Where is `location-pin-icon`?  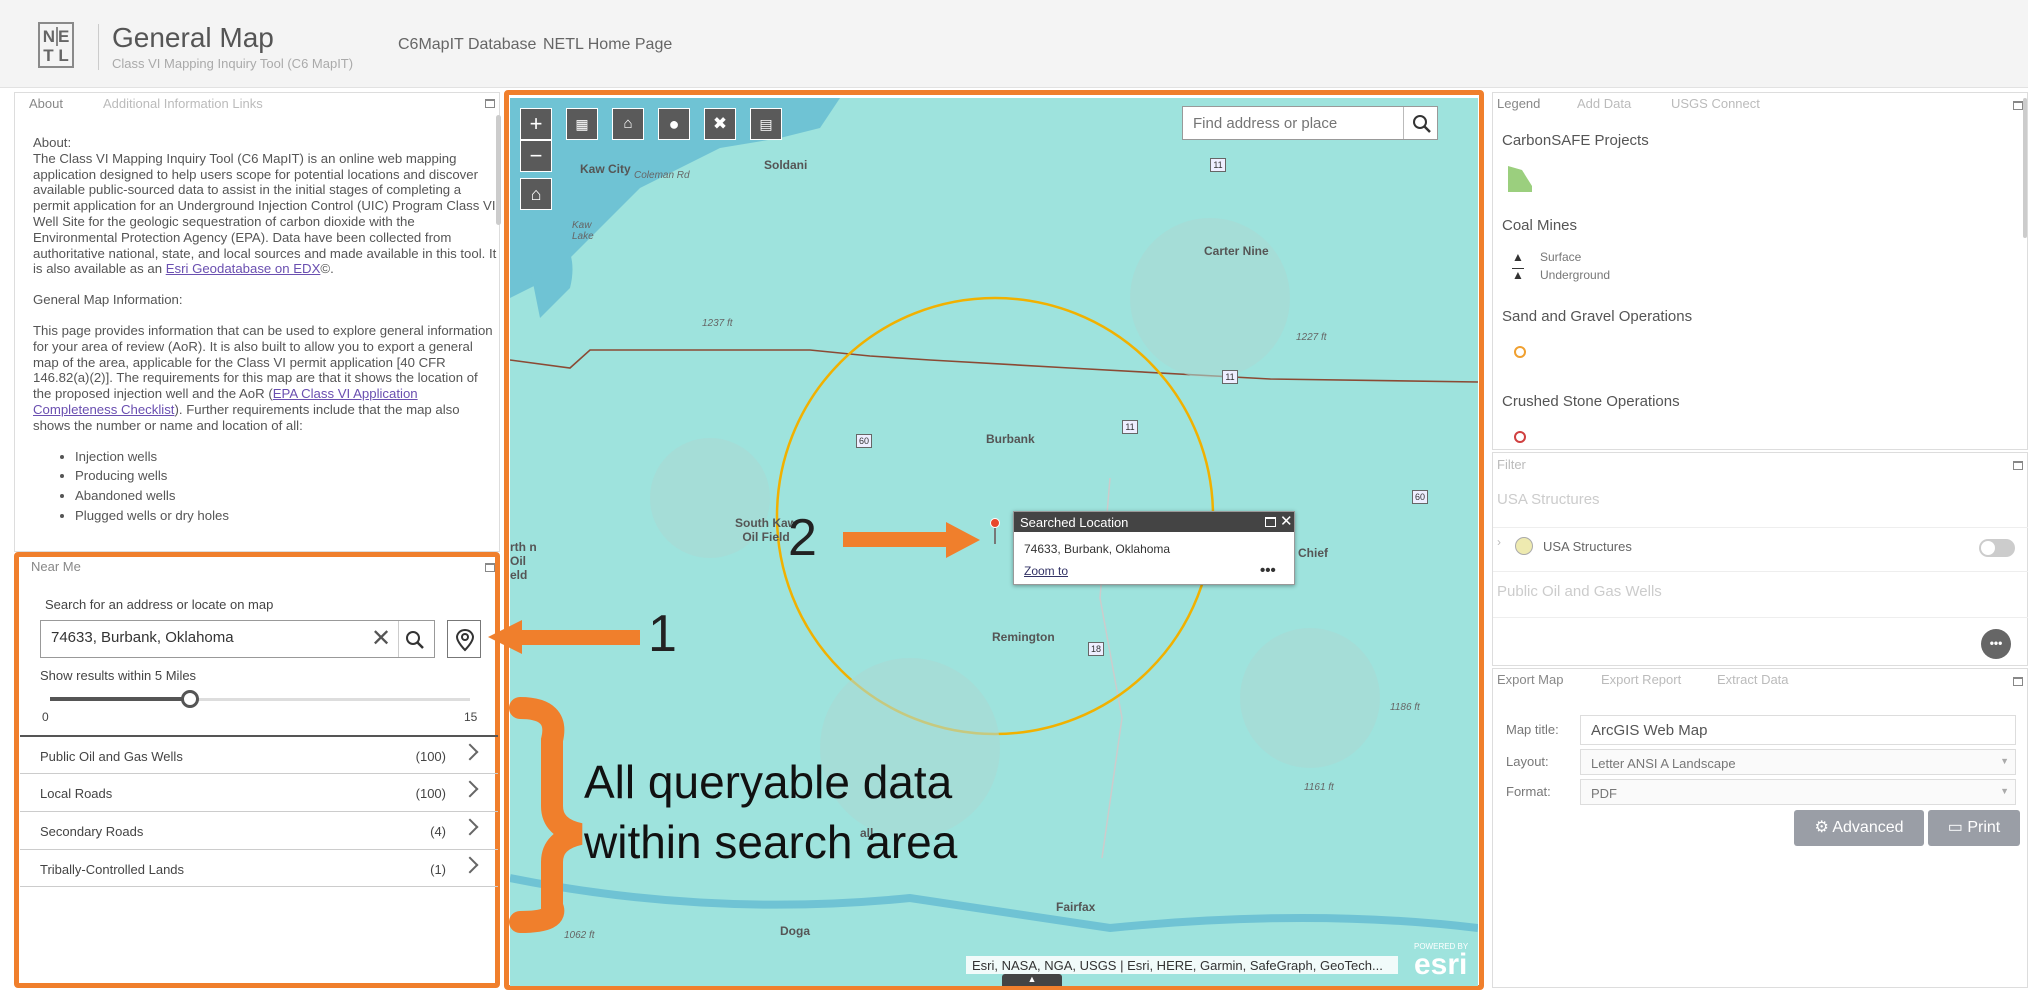
location-pin-icon is located at coordinates (465, 640).